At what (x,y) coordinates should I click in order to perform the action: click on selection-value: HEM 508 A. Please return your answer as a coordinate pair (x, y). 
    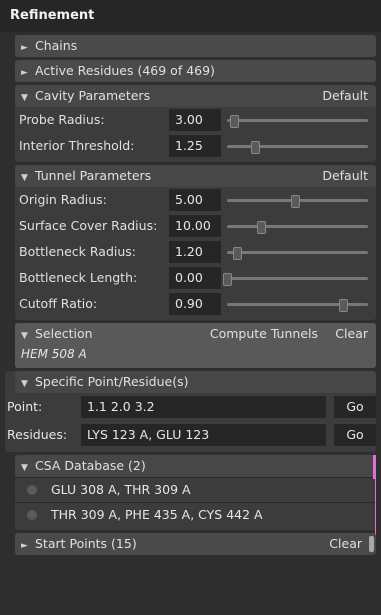
    Looking at the image, I should click on (195, 355).